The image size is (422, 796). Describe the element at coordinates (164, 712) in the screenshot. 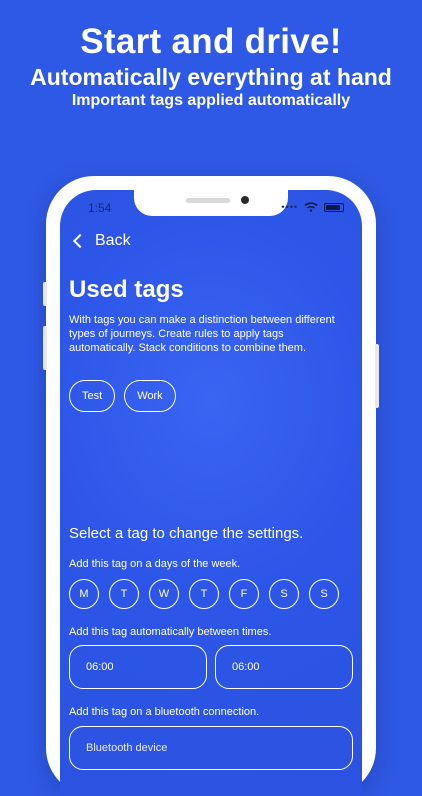

I see `bluetooth-label: Add this tag on a bluetooth connection.` at that location.